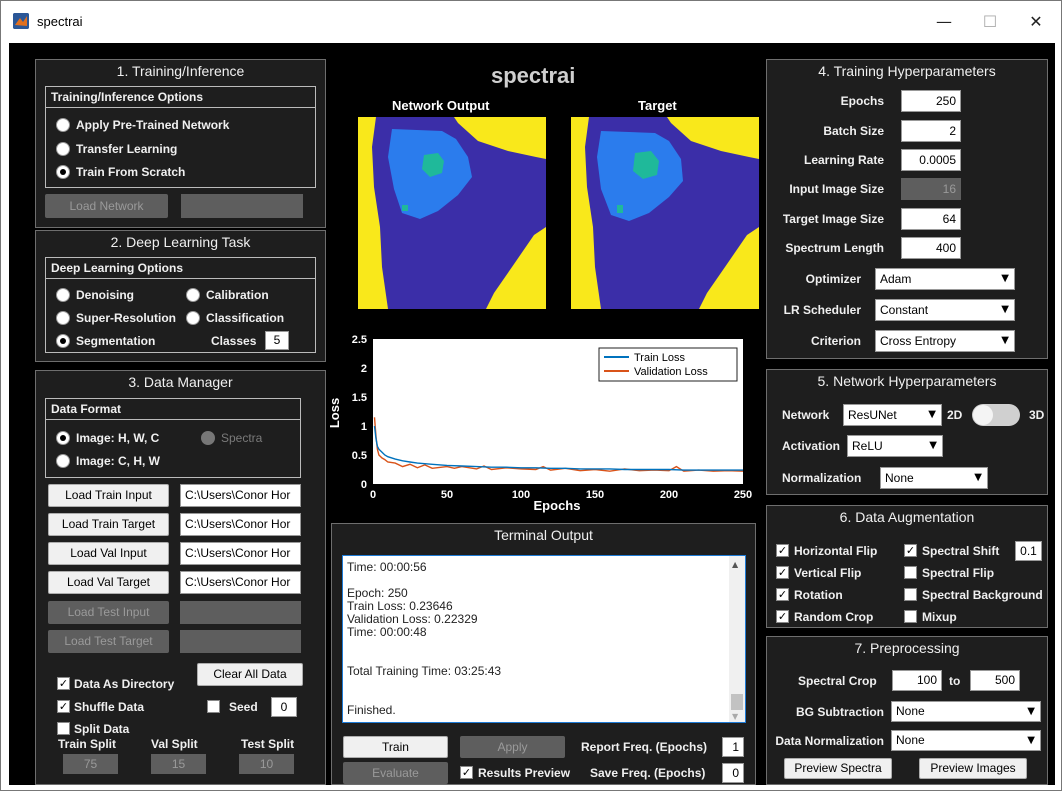 This screenshot has width=1062, height=791. Describe the element at coordinates (240, 641) in the screenshot. I see `test-target-path-field` at that location.